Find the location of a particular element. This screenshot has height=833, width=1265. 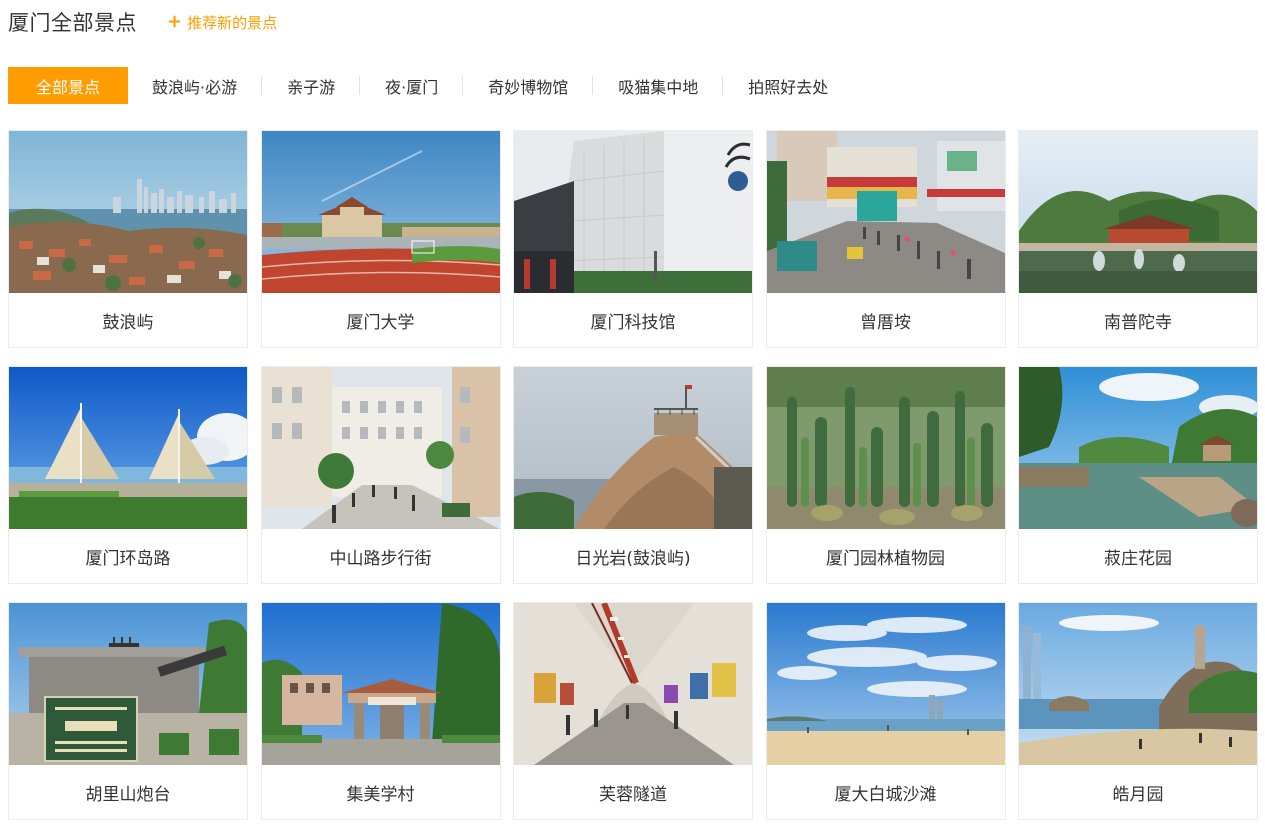

tab-label: 吸猫集中地 is located at coordinates (658, 87).